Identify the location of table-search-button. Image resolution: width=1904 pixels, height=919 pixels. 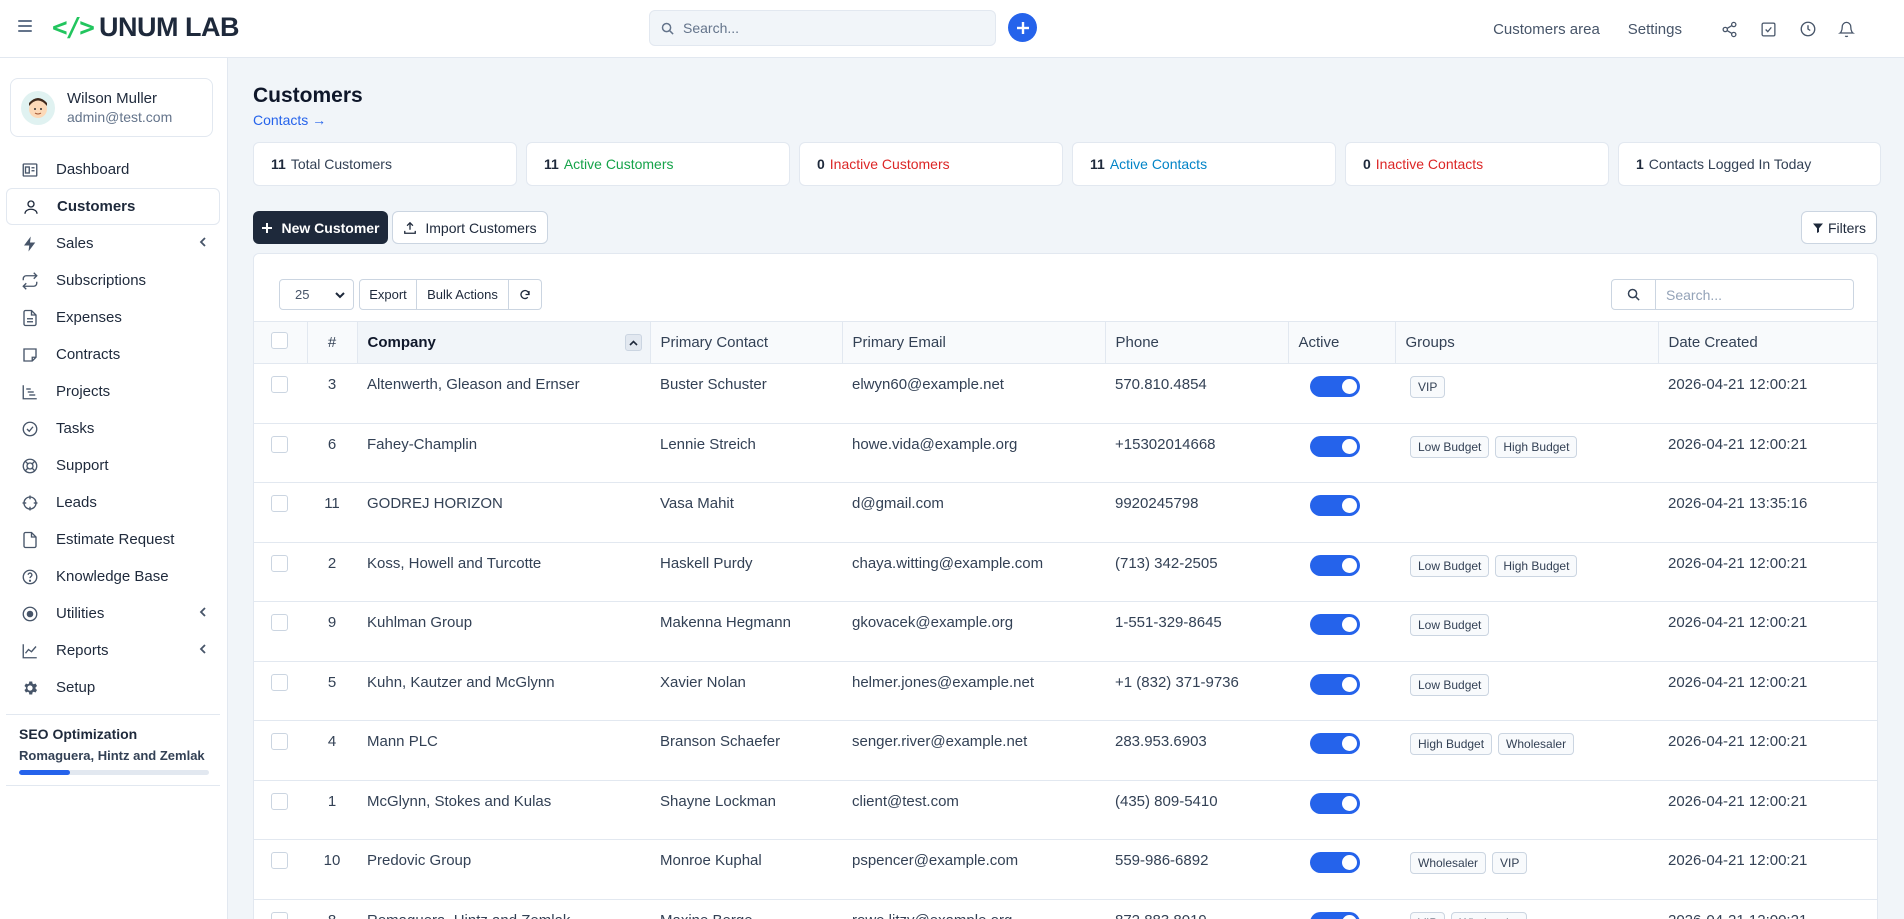
(1633, 294).